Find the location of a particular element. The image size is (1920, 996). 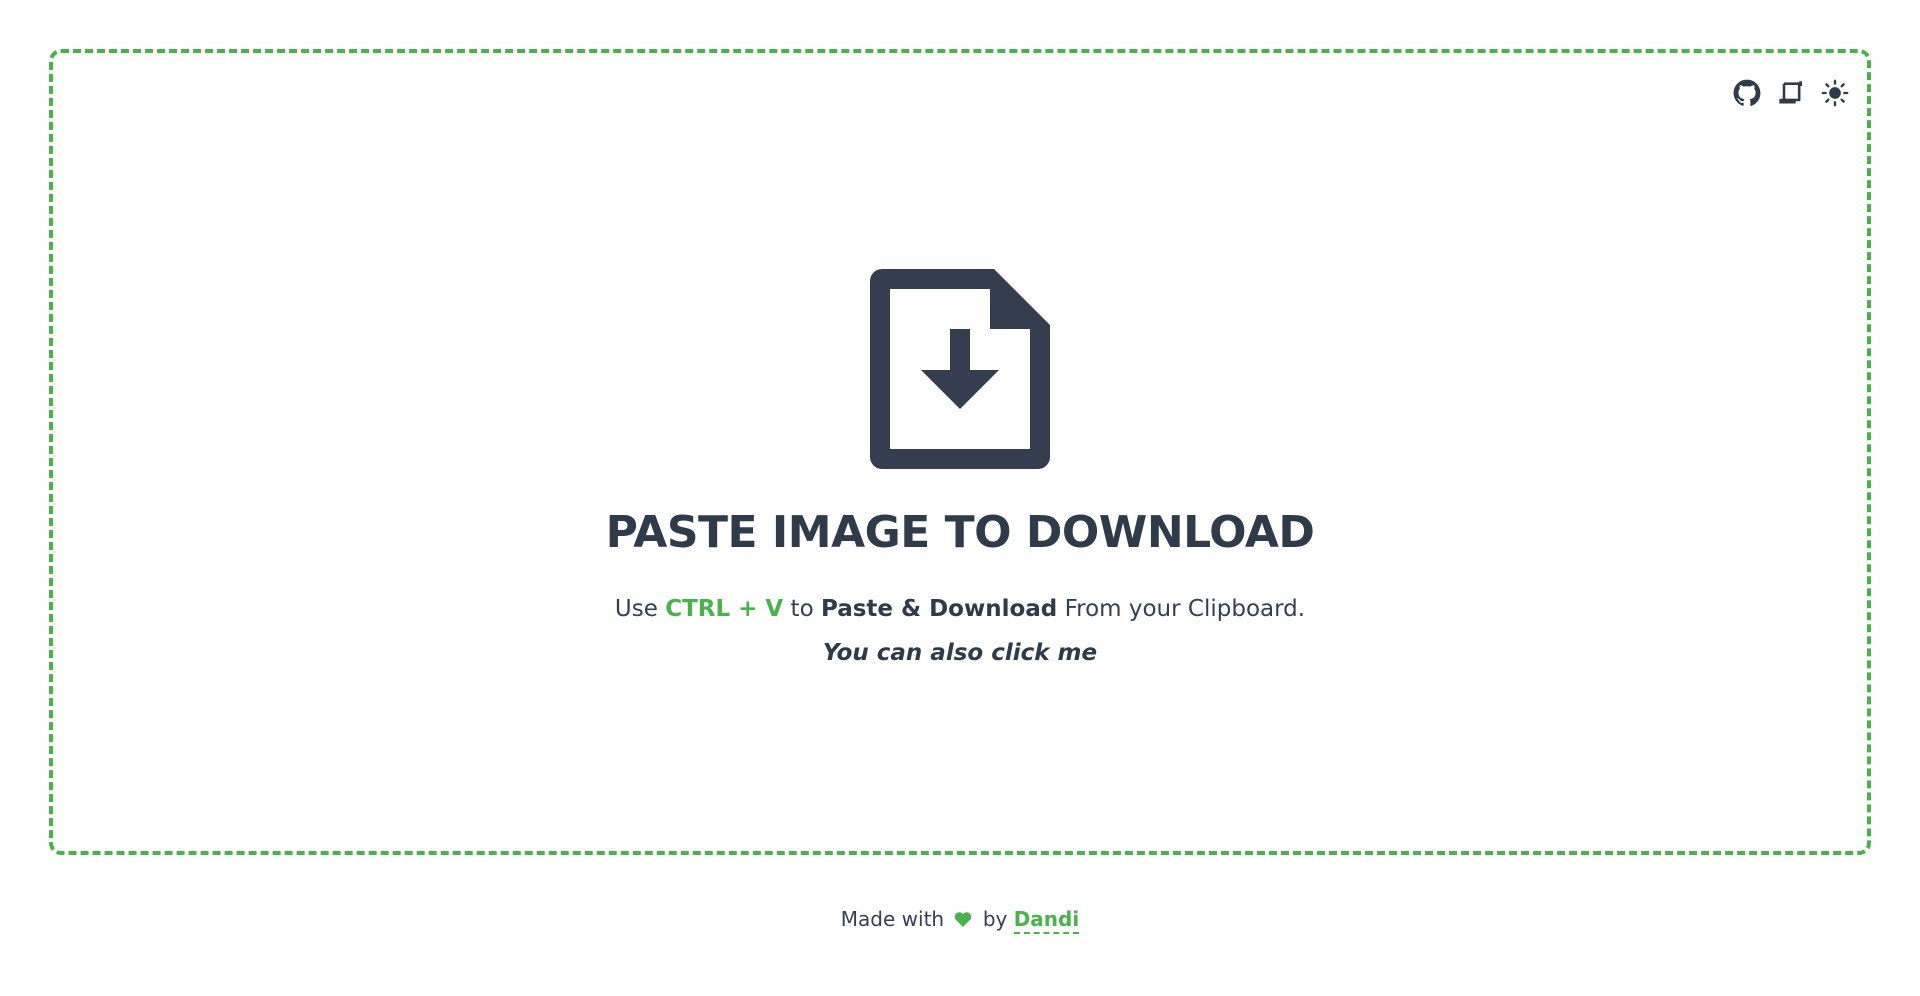

top-icon-bar is located at coordinates (1791, 93).